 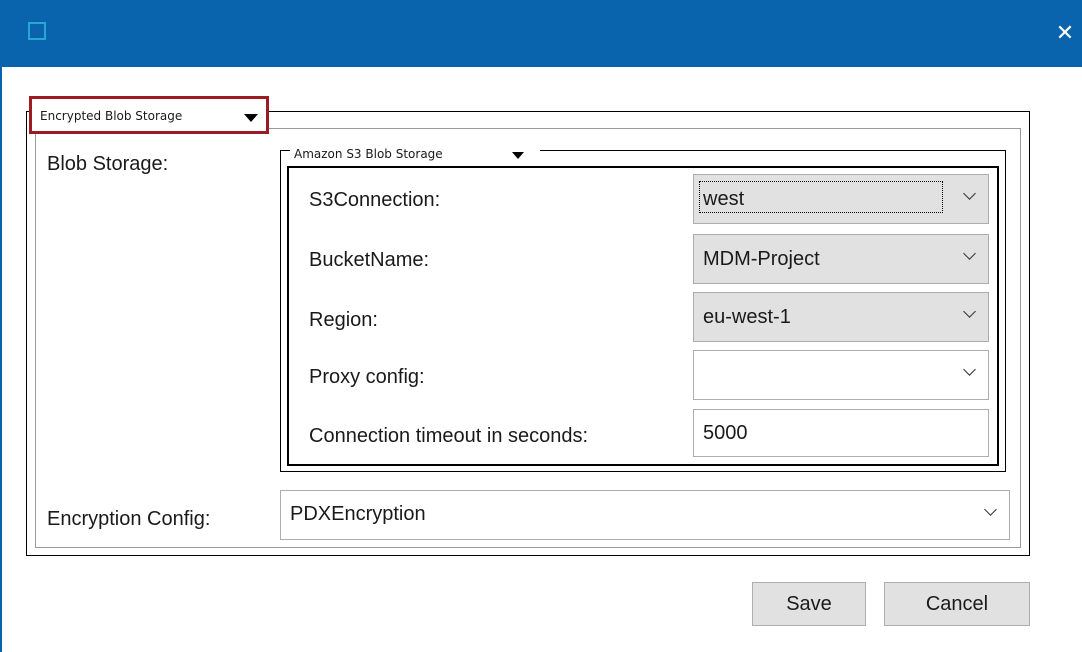 What do you see at coordinates (841, 433) in the screenshot?
I see `connection-timeout-input: 5000` at bounding box center [841, 433].